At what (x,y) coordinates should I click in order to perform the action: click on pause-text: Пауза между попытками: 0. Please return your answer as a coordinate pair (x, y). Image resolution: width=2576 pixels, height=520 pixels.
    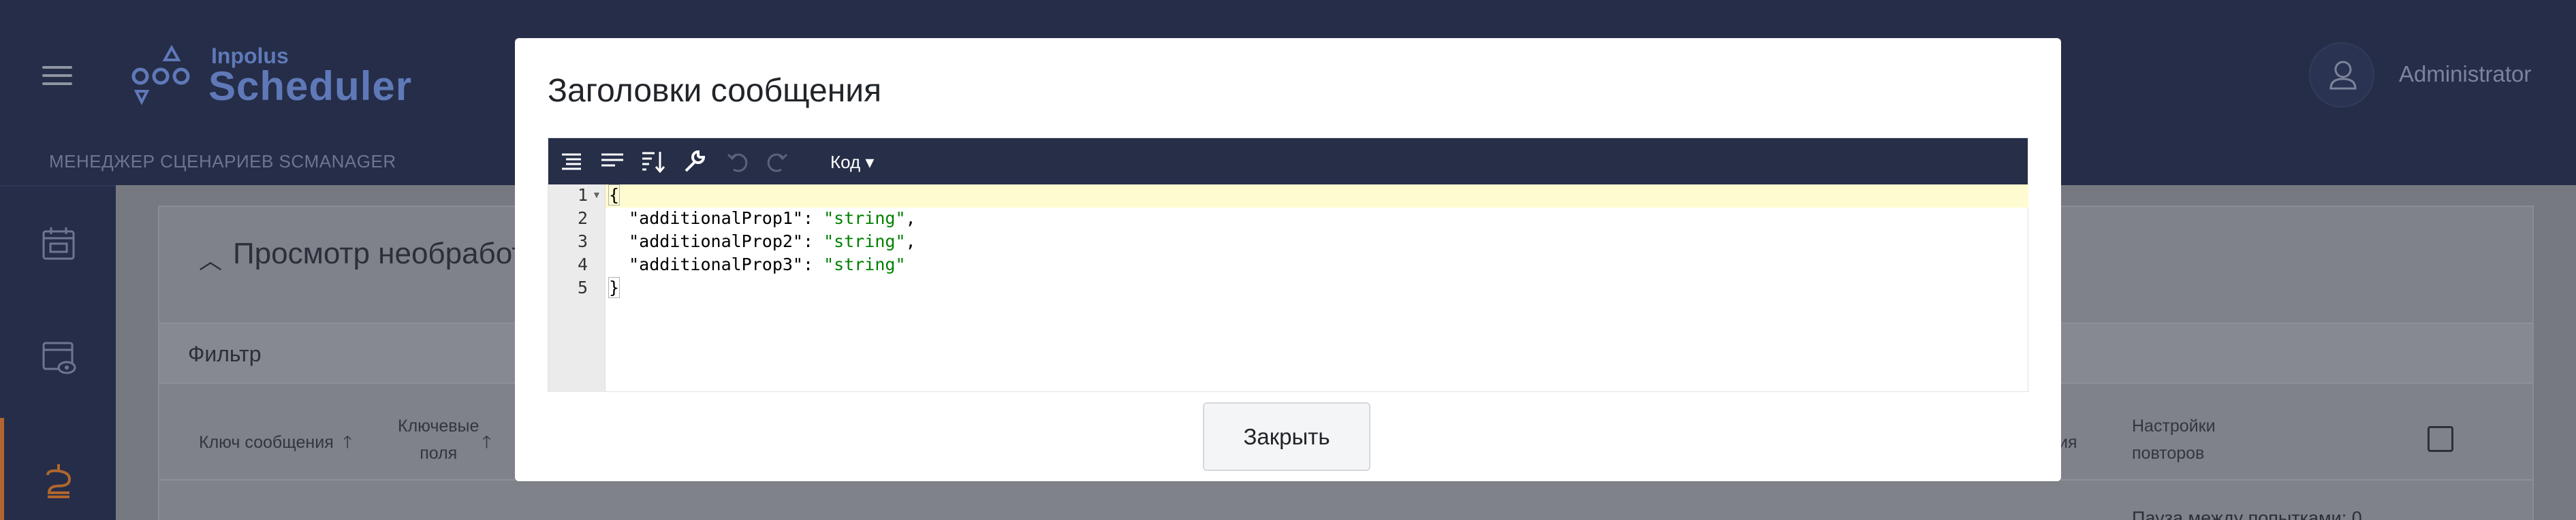
    Looking at the image, I should click on (2247, 514).